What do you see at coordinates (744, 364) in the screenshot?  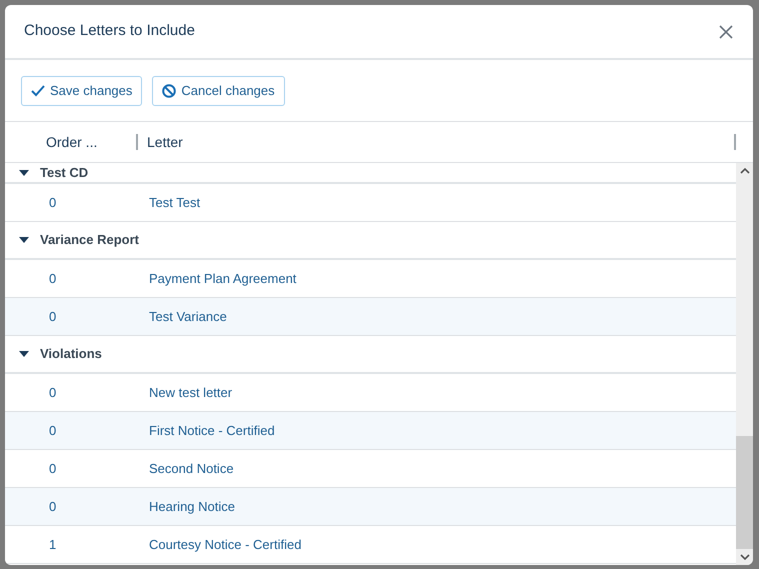 I see `scrollbar` at bounding box center [744, 364].